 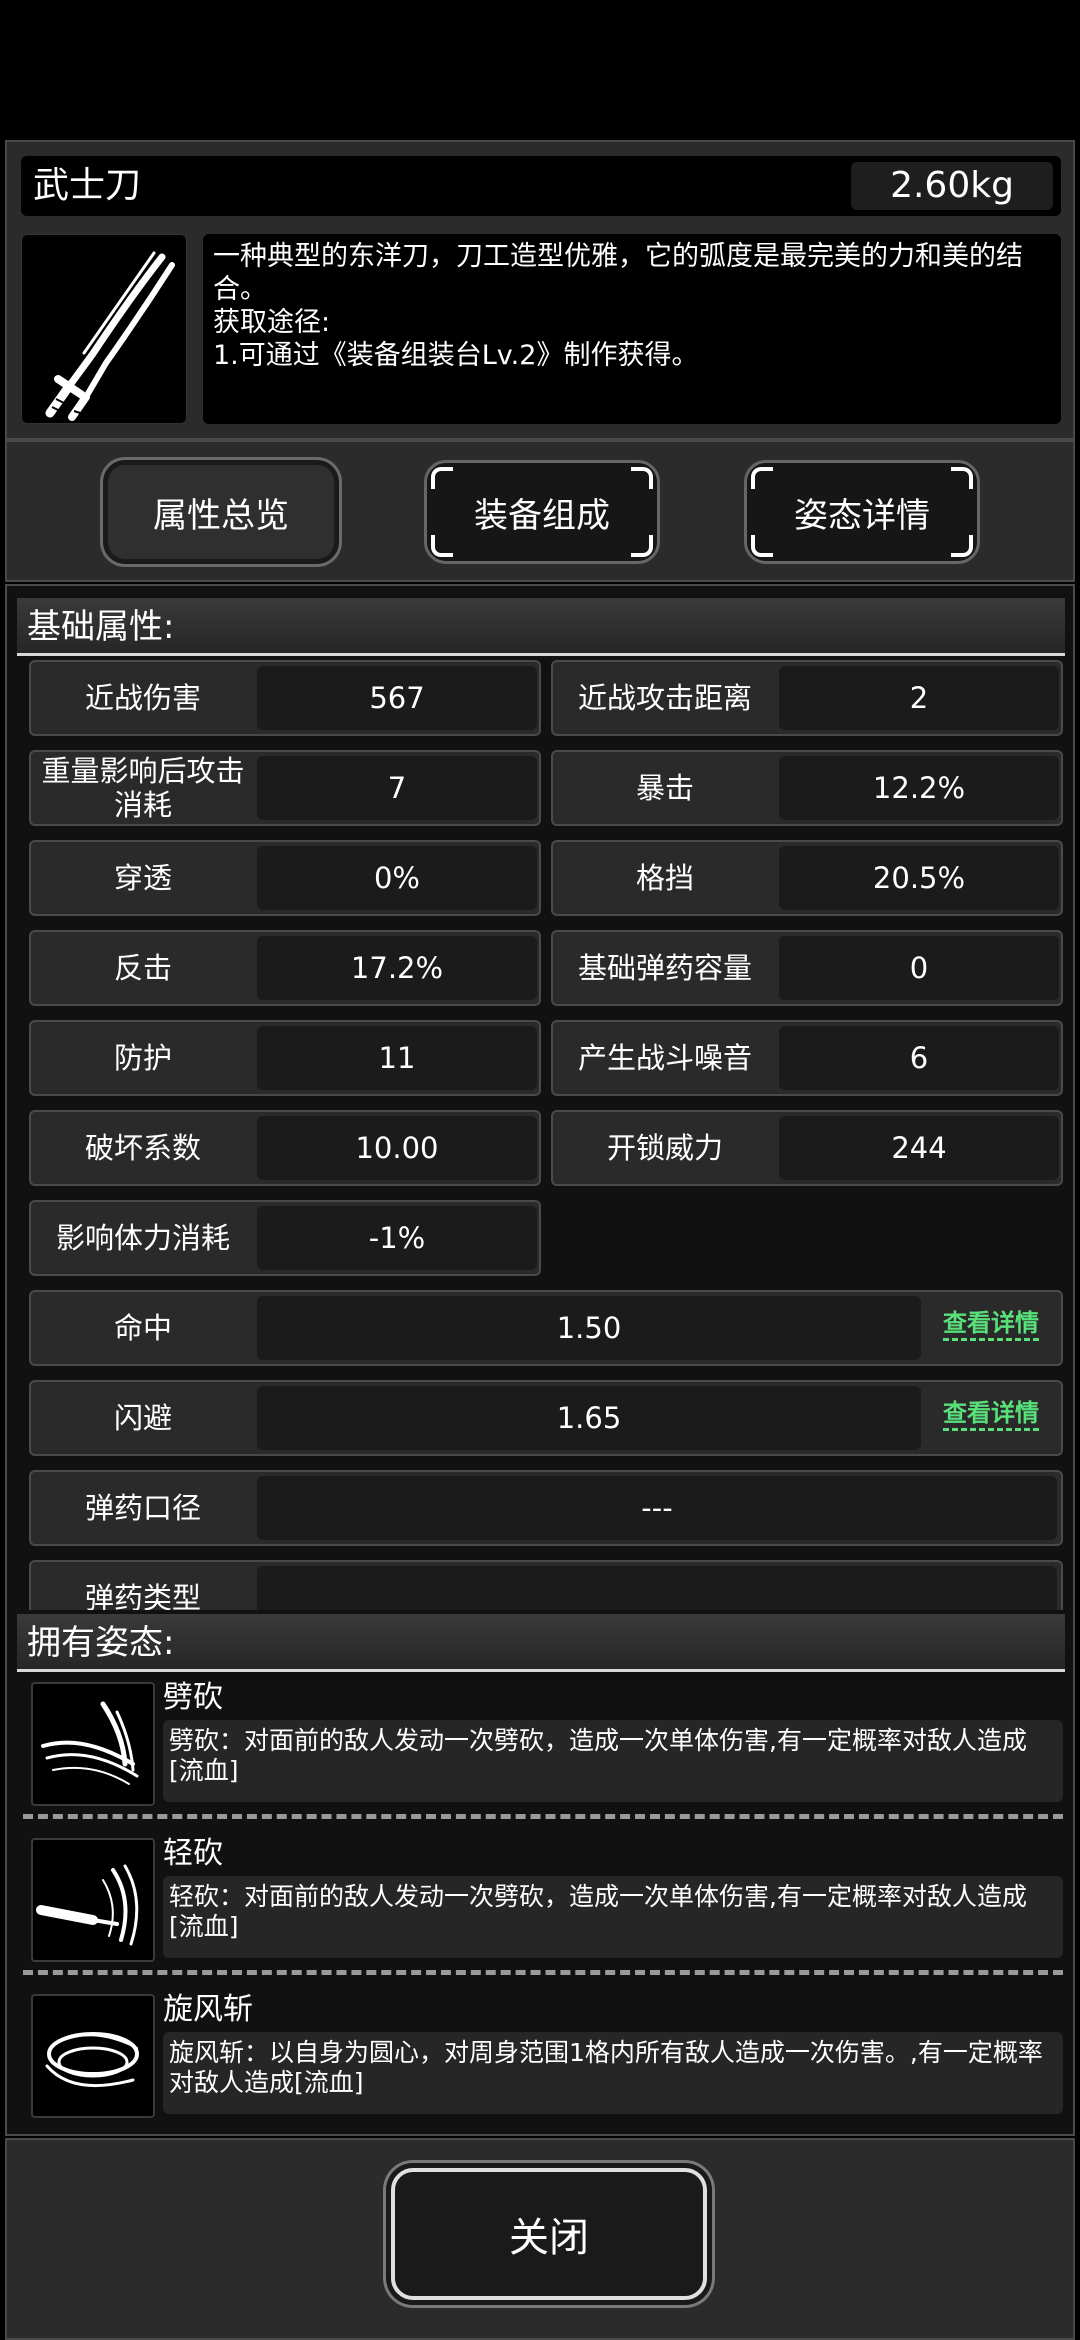 I want to click on stance-name: 旋风斩, so click(x=208, y=2009).